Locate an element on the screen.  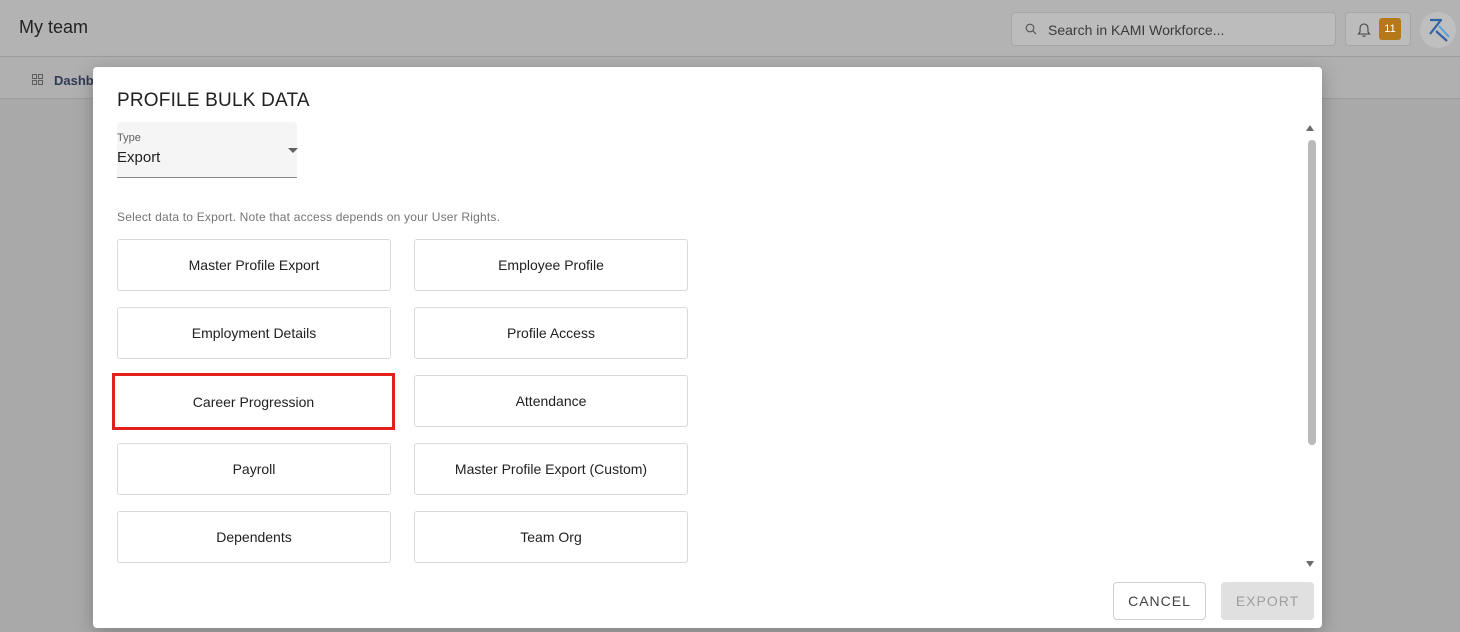
option-career-progression: Career Progression is located at coordinates (253, 401).